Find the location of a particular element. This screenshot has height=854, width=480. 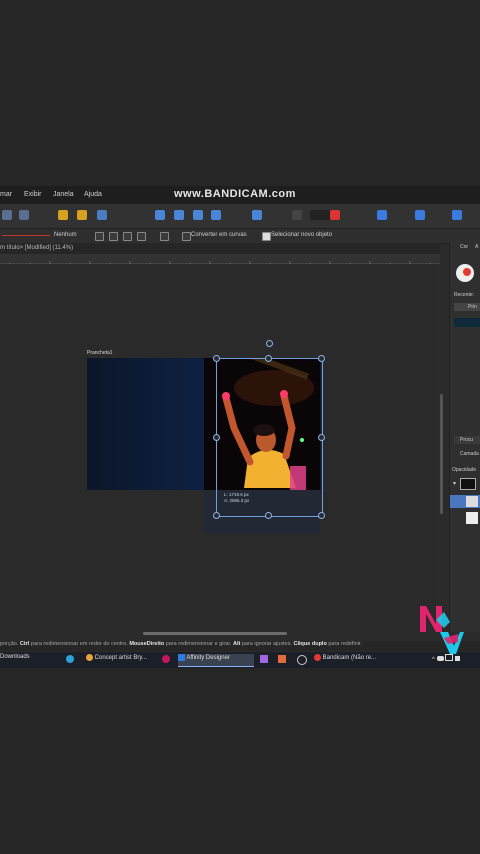

rotate-left-icon is located at coordinates (198, 215).